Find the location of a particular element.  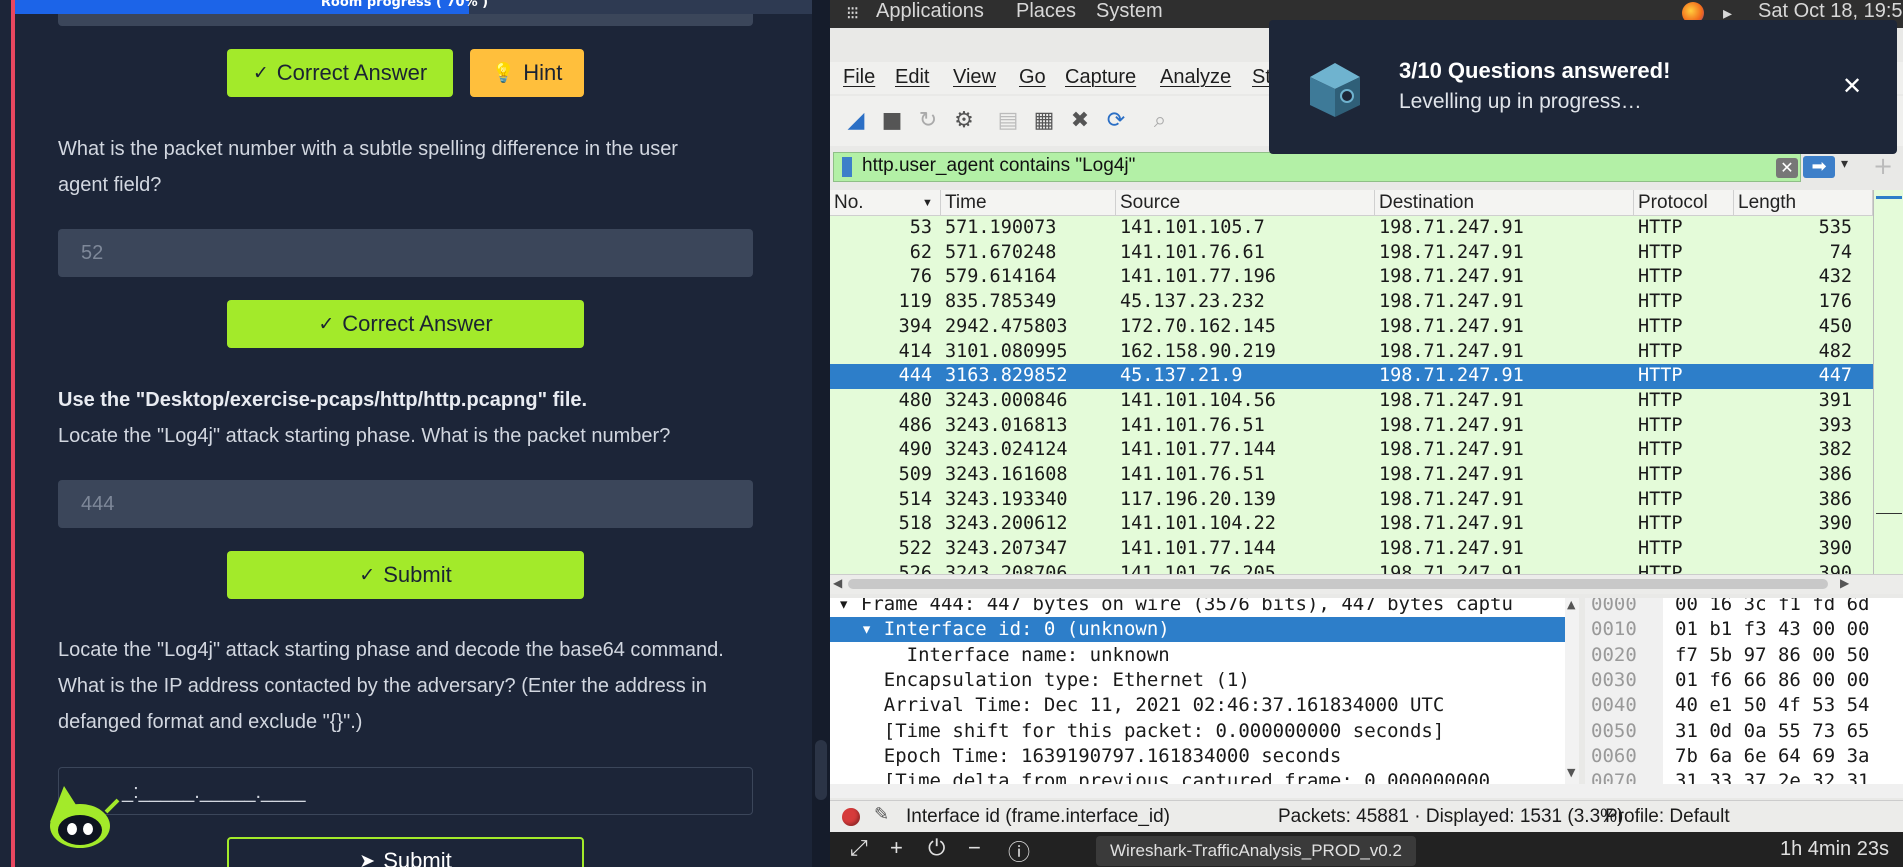

find-packet-icon: ⌕ is located at coordinates (1160, 120).